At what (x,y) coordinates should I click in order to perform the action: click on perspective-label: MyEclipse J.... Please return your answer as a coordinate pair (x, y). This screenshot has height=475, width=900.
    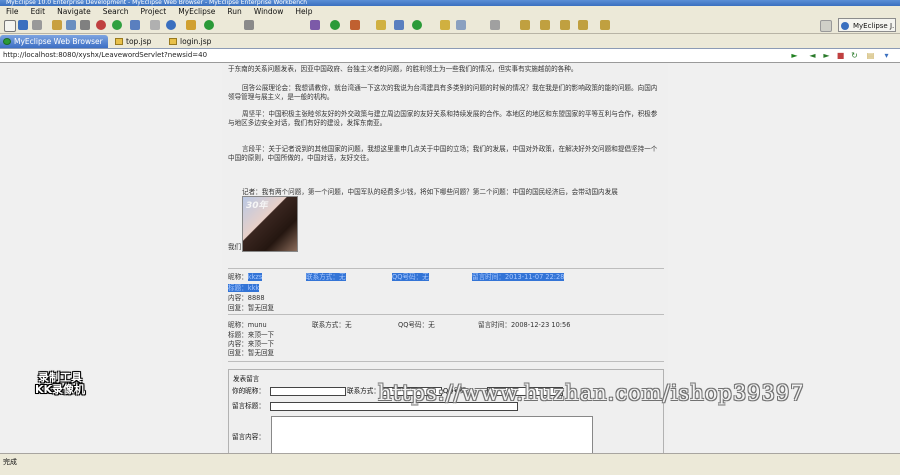
    Looking at the image, I should click on (874, 26).